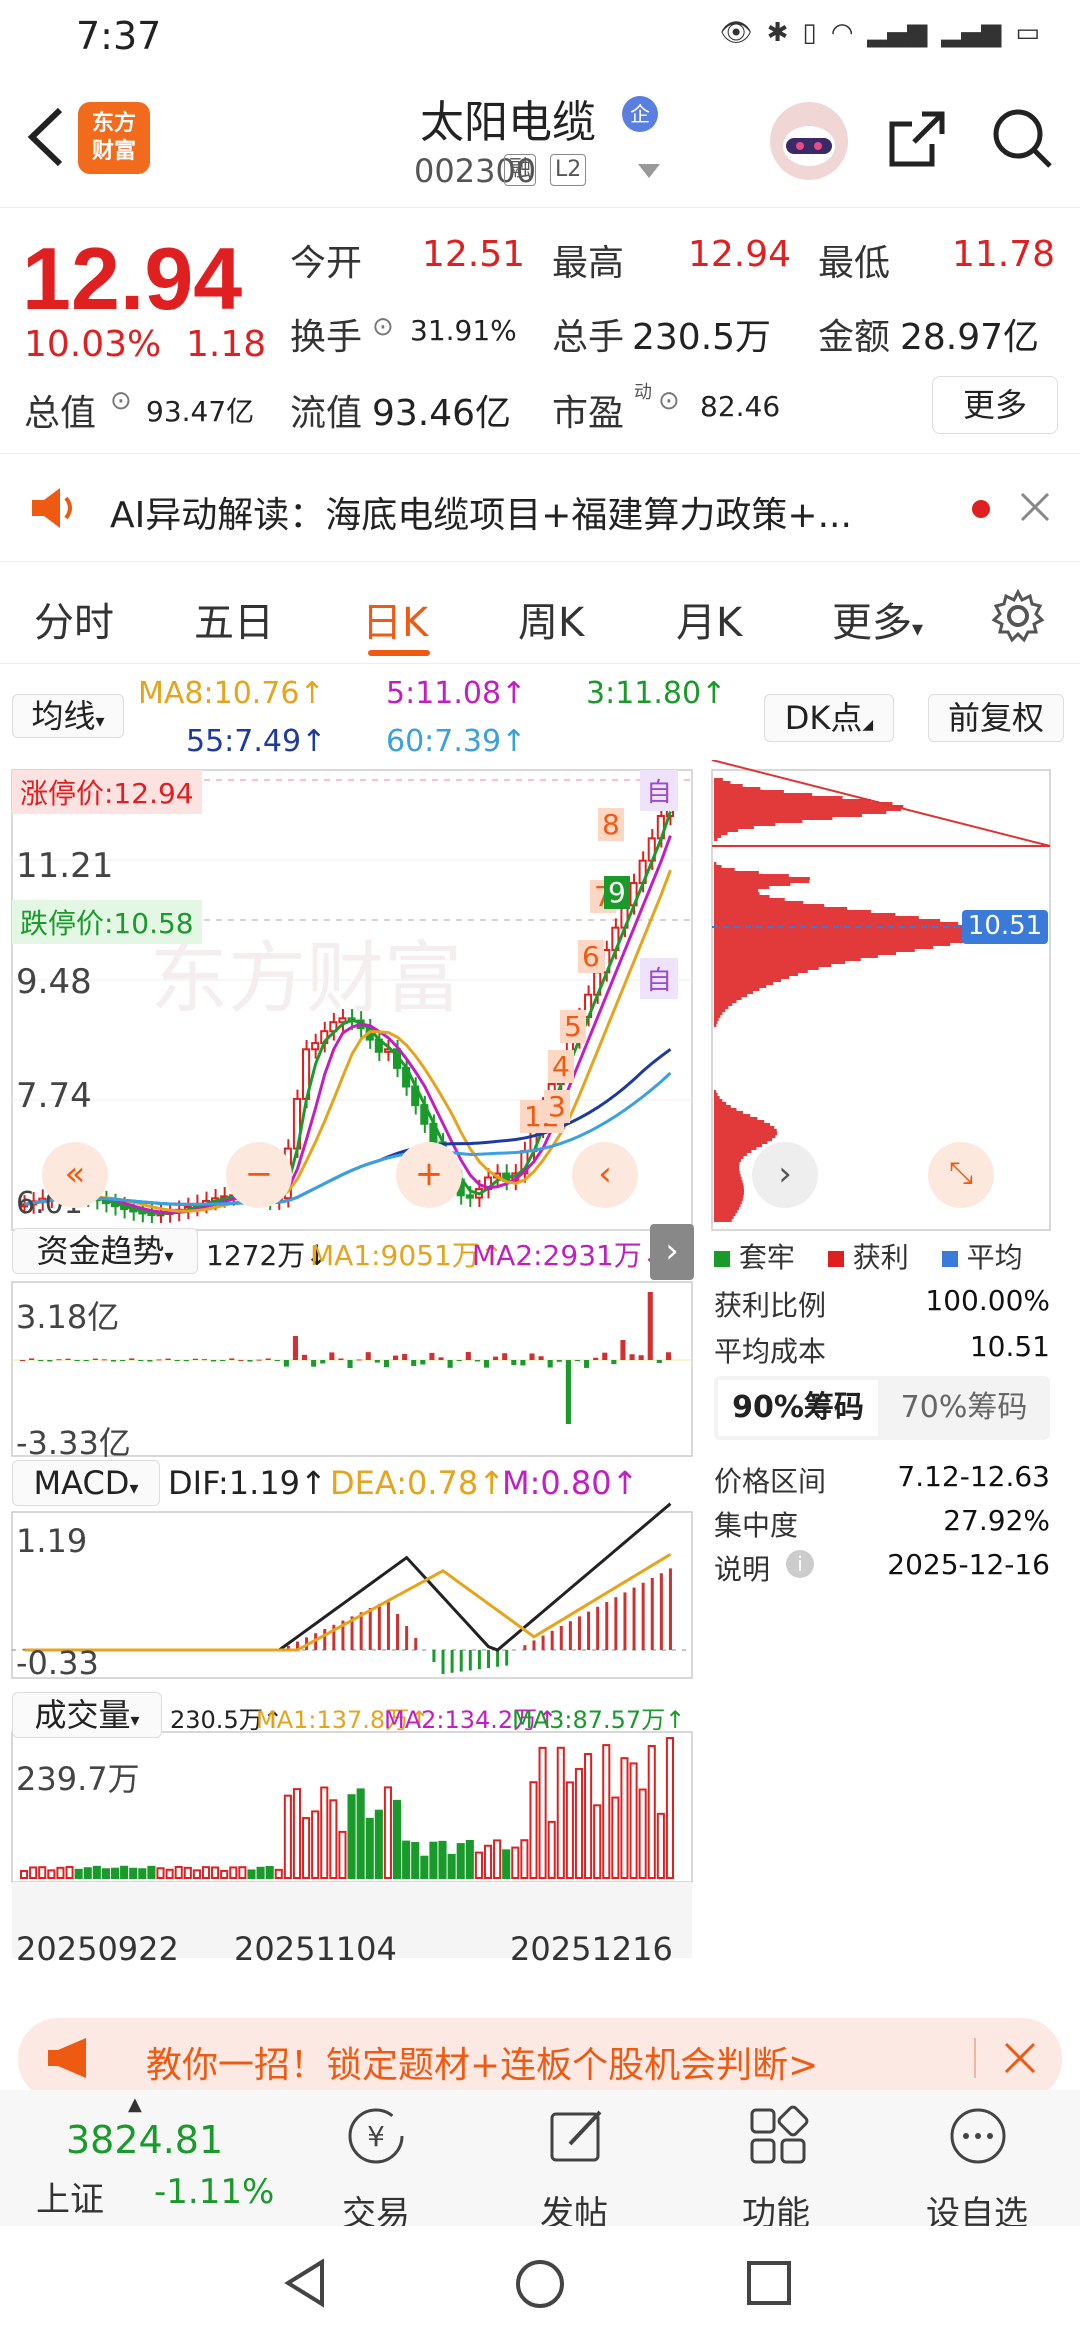  What do you see at coordinates (1023, 139) in the screenshot?
I see `search-icon` at bounding box center [1023, 139].